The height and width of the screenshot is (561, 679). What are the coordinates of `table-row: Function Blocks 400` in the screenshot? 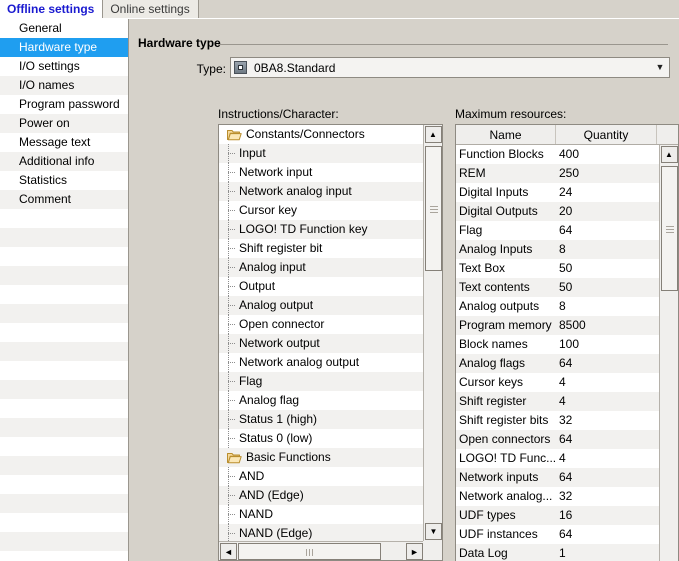 It's located at (557, 154).